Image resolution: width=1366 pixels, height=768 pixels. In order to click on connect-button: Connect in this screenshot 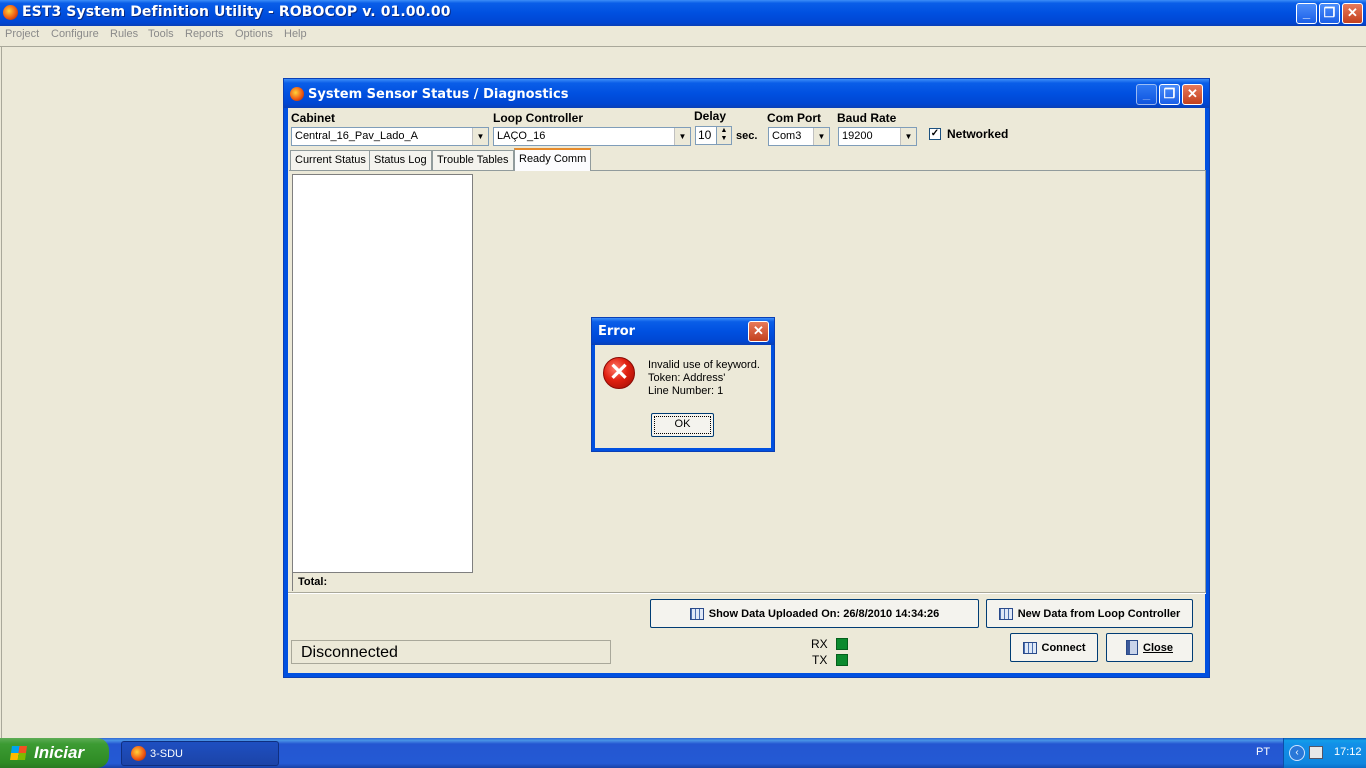, I will do `click(1054, 647)`.